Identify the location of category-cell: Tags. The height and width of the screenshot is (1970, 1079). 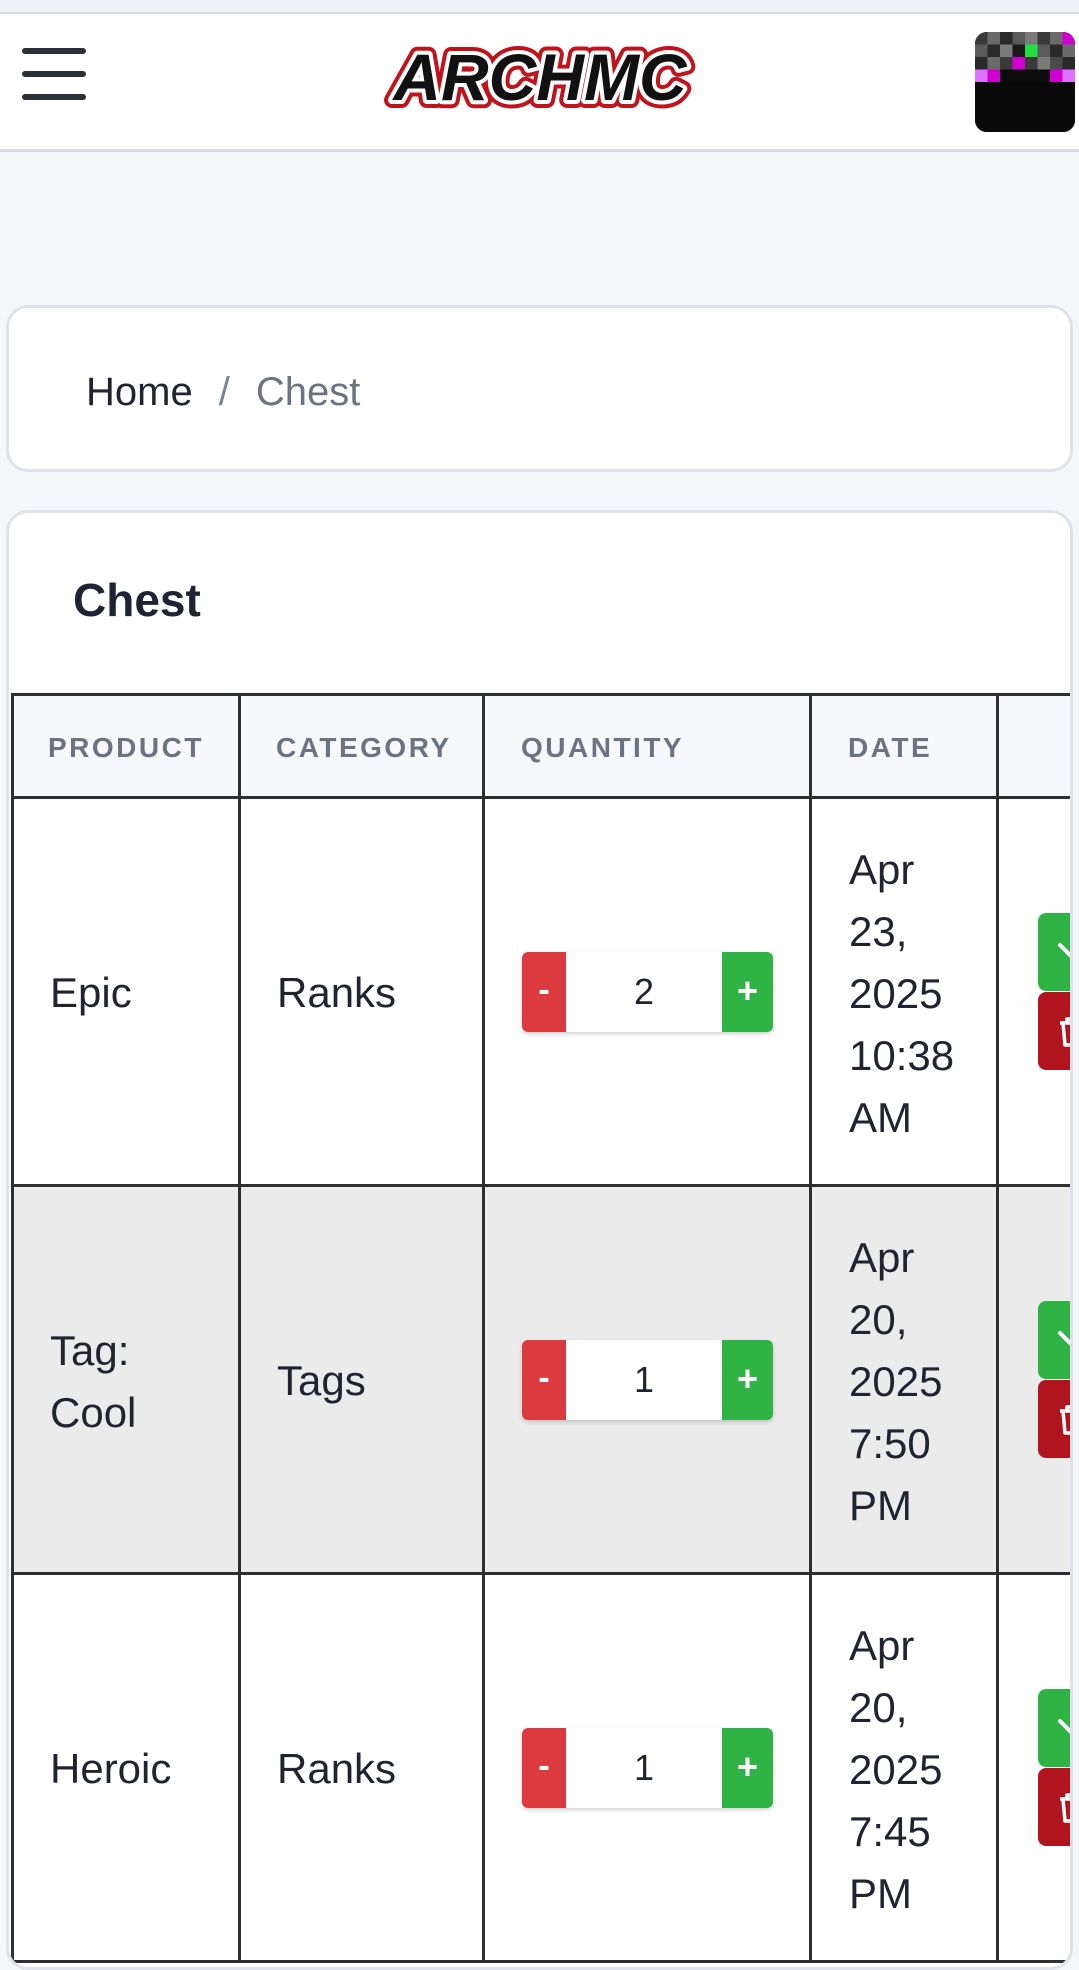
(363, 1379).